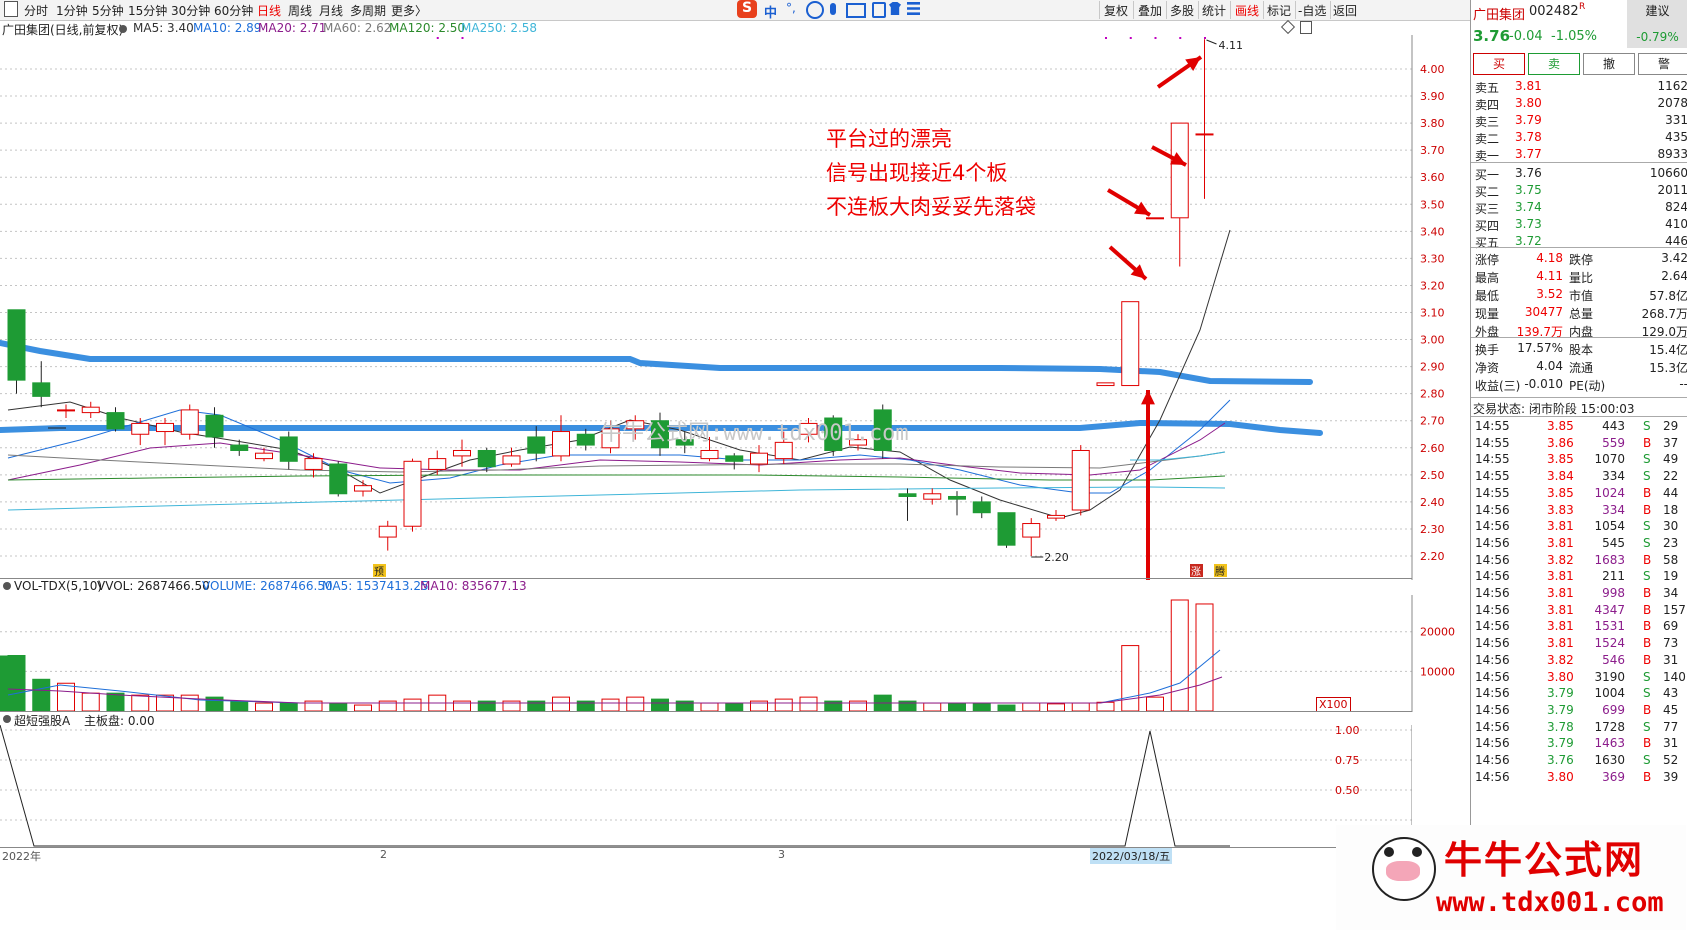 Image resolution: width=1687 pixels, height=930 pixels. Describe the element at coordinates (123, 29) in the screenshot. I see `chart-settings-icon` at that location.